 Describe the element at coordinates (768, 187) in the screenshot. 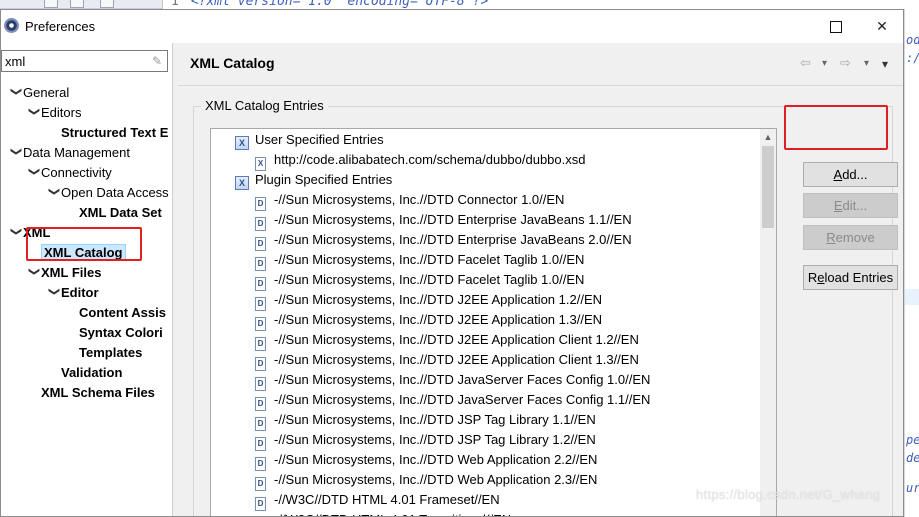

I see `scrollbar-thumb` at that location.